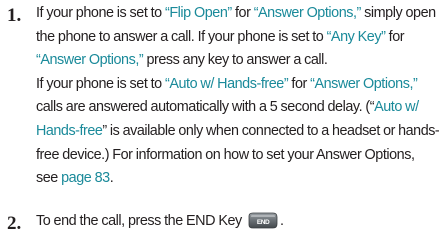 This screenshot has height=246, width=441. I want to click on option-name: Hands-free, so click(69, 130).